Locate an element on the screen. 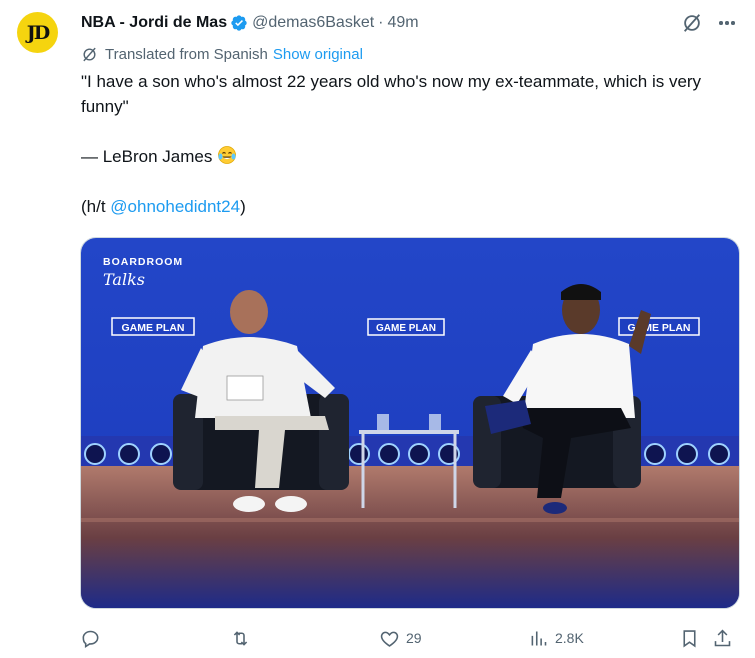 Image resolution: width=755 pixels, height=658 pixels. bookmark-button is located at coordinates (689, 638).